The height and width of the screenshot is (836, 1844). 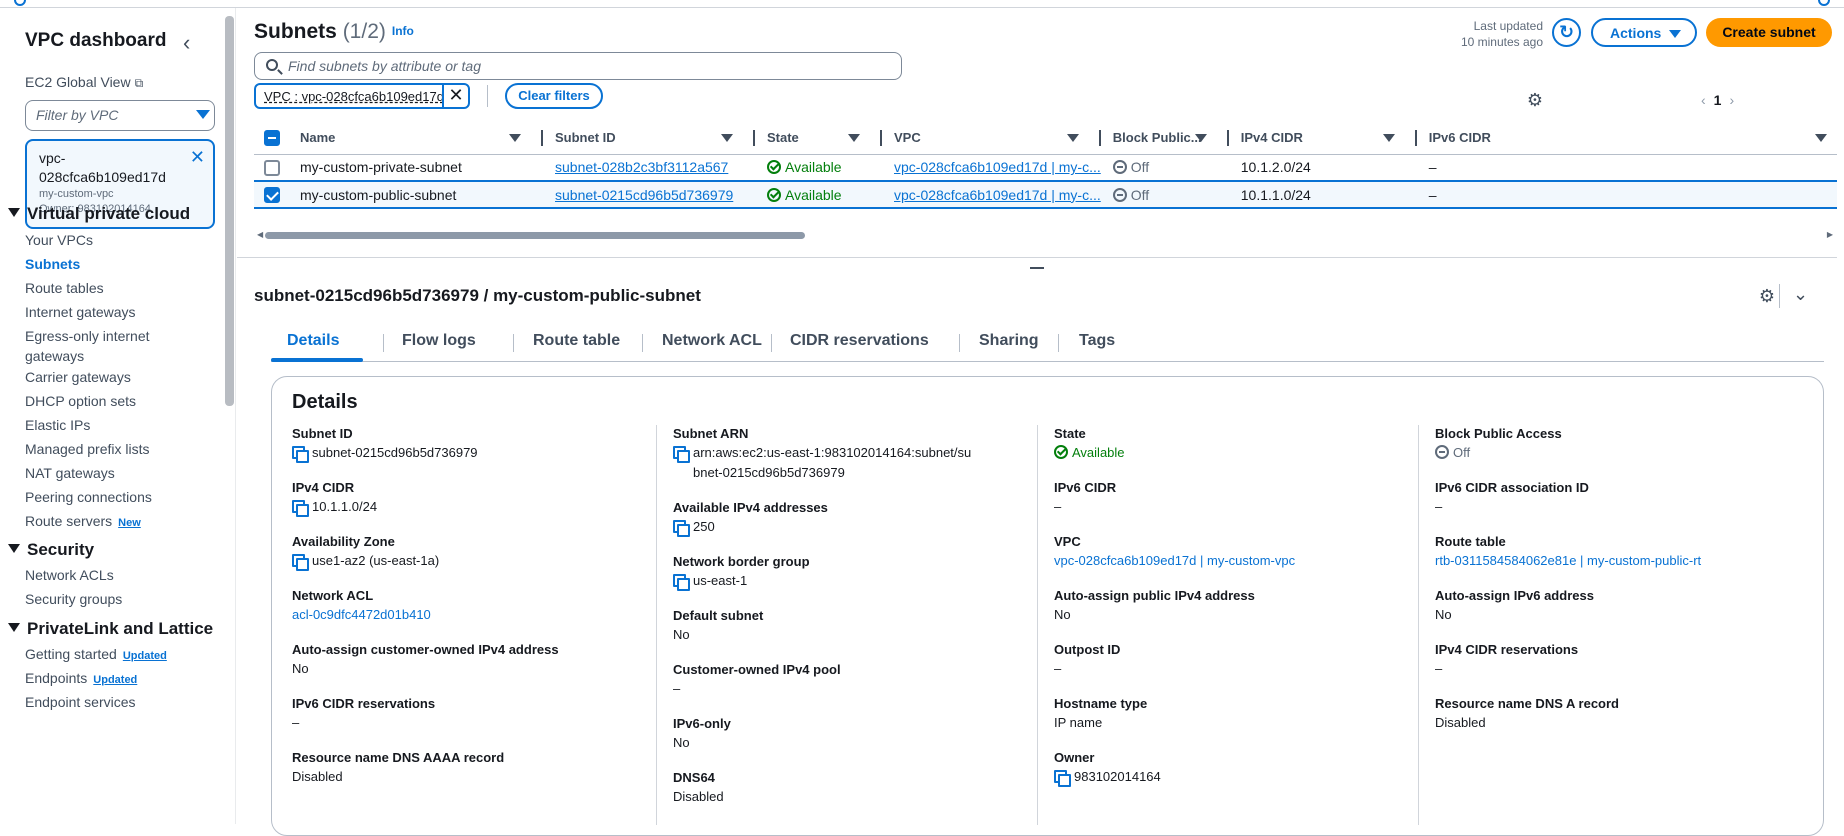 What do you see at coordinates (1625, 714) in the screenshot?
I see `field-dns-a-record: Resource name DNS A record Disabled` at bounding box center [1625, 714].